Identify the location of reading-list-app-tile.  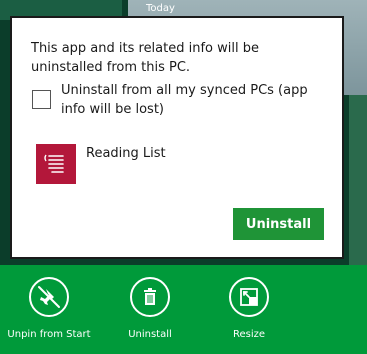
(56, 164).